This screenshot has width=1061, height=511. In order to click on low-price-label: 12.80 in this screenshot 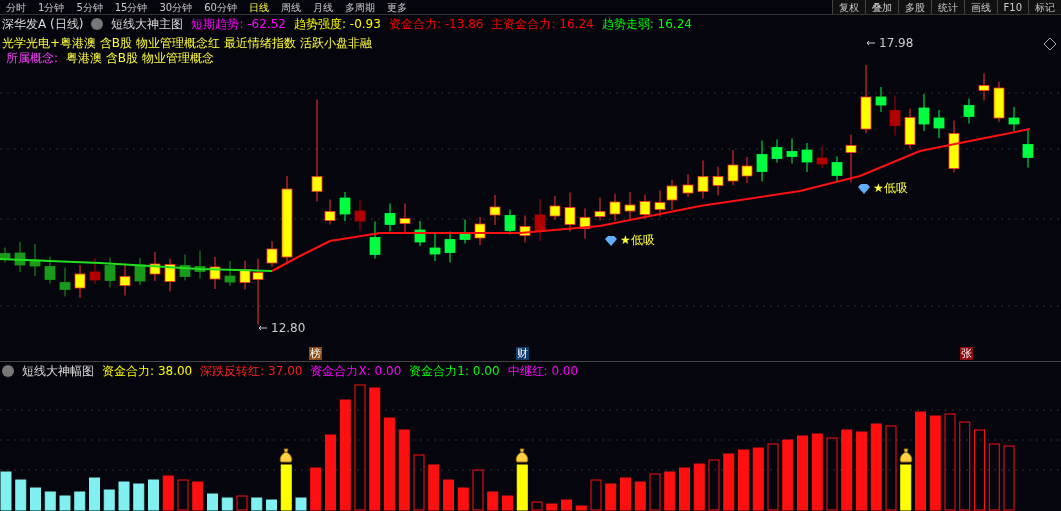, I will do `click(288, 328)`.